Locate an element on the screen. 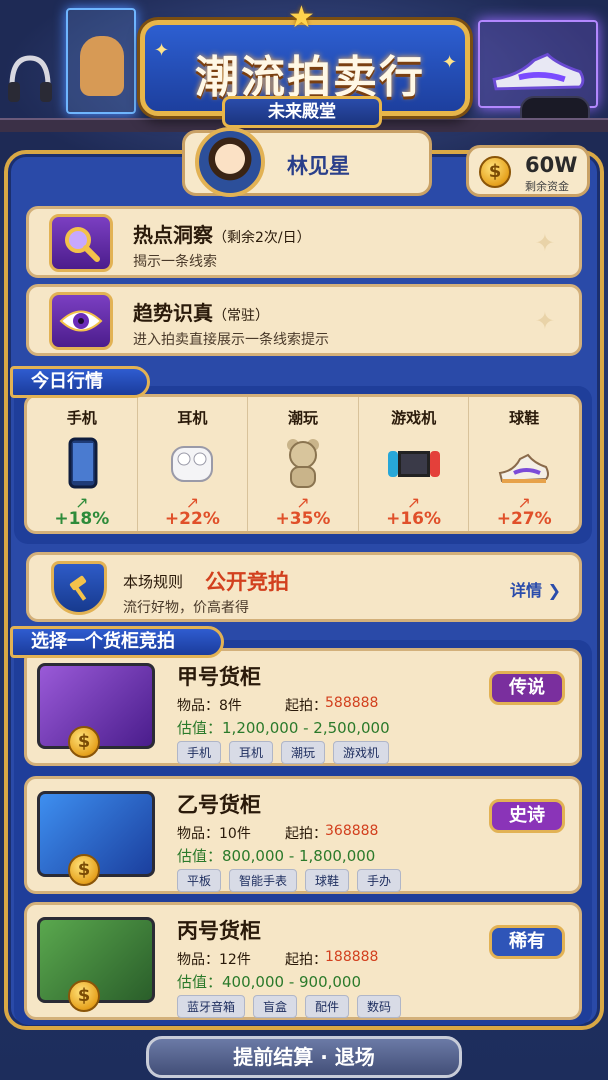 Image resolution: width=608 pixels, height=1080 pixels. cabinet-heading: 选择一个货柜竞拍 is located at coordinates (117, 642).